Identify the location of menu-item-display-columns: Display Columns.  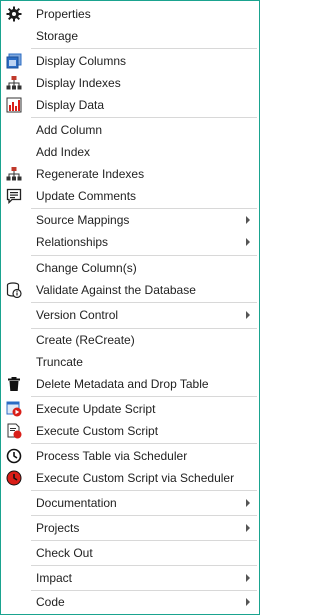
(130, 61).